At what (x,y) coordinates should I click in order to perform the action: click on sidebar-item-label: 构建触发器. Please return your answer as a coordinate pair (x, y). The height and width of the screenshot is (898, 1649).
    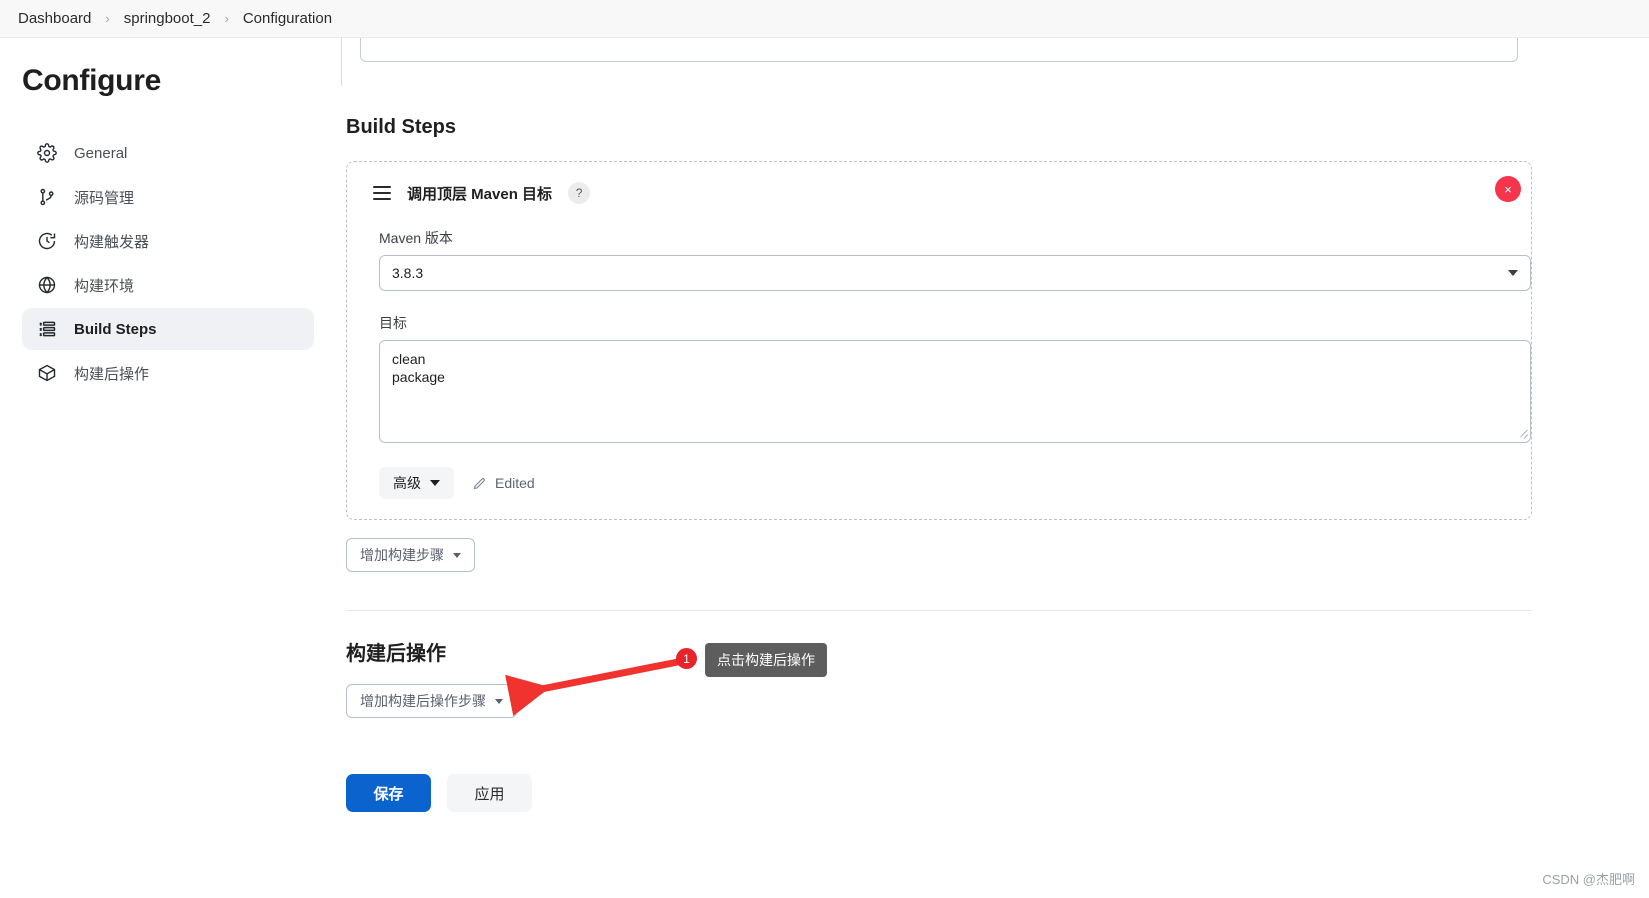
    Looking at the image, I should click on (112, 242).